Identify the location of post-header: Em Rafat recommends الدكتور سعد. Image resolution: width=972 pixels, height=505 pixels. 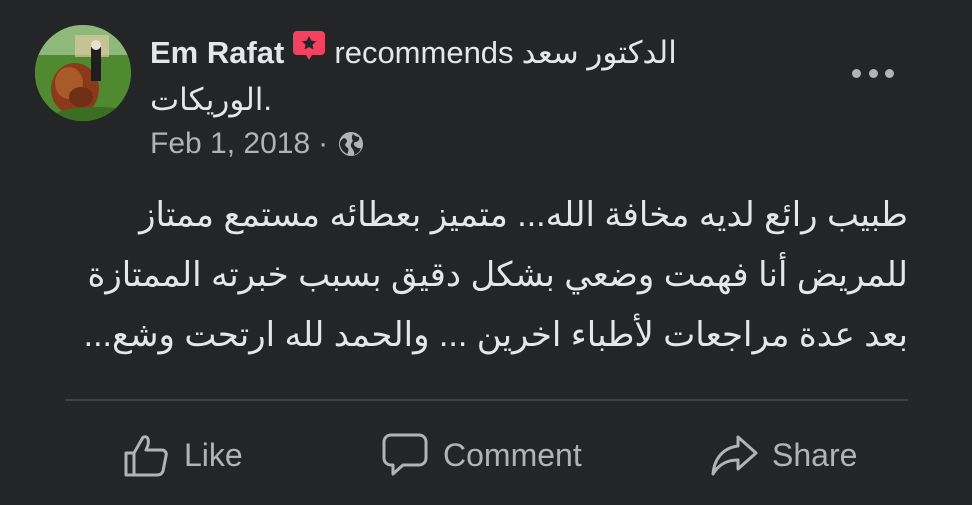
(413, 53).